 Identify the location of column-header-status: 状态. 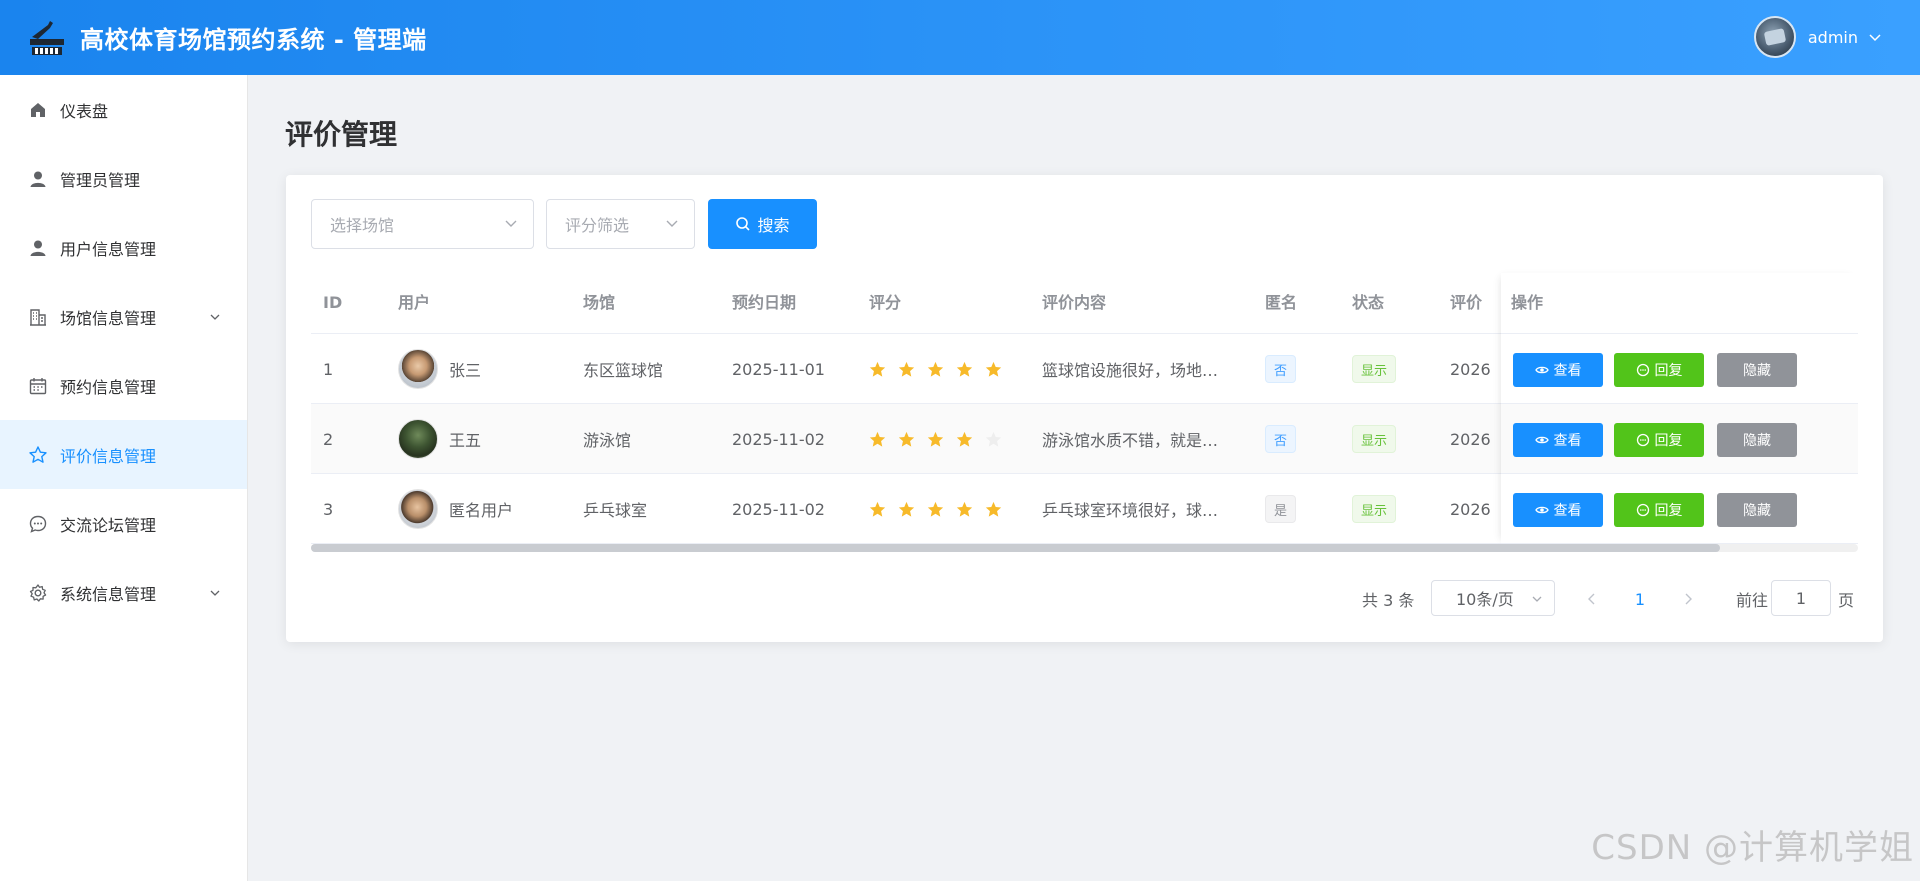
(1368, 303).